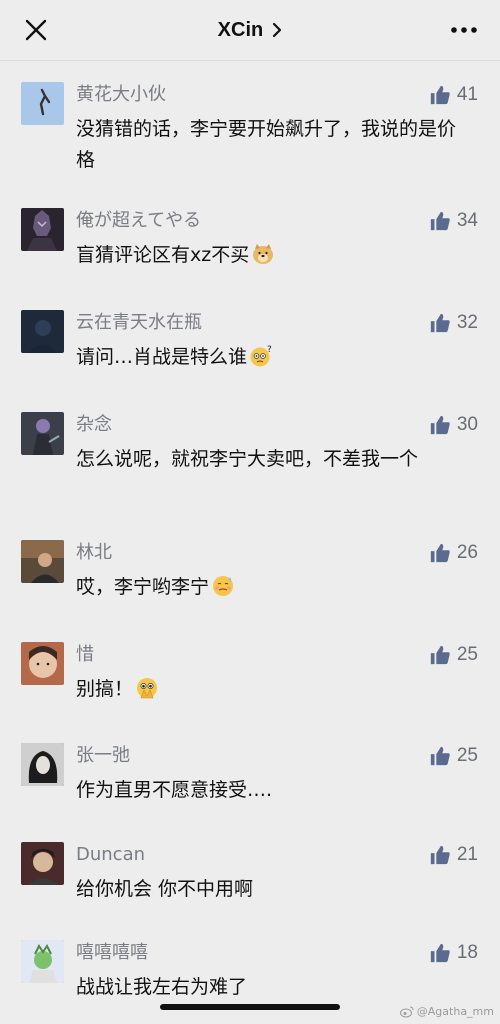  I want to click on like-button: 26, so click(453, 553).